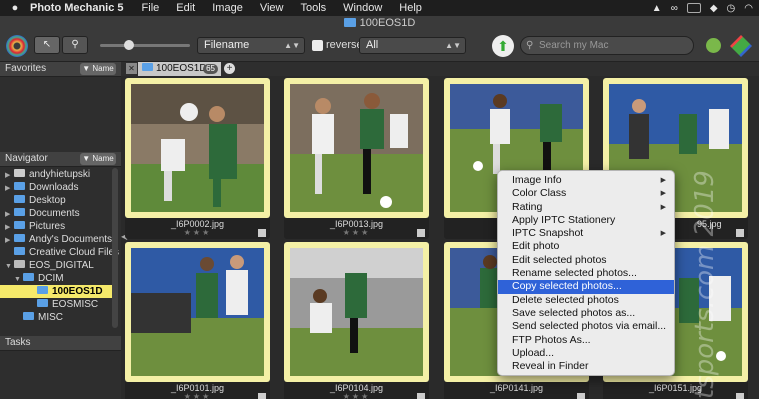  Describe the element at coordinates (251, 45) in the screenshot. I see `sort-select: Filename ▲▼` at that location.